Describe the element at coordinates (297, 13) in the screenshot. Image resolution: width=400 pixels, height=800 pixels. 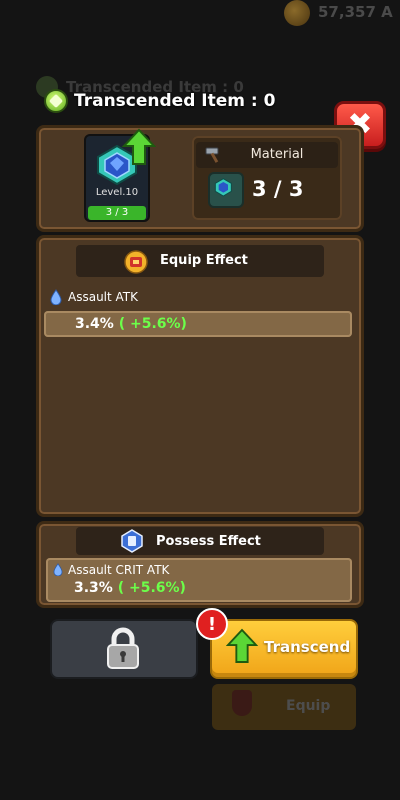
I see `gold-coin-icon` at that location.